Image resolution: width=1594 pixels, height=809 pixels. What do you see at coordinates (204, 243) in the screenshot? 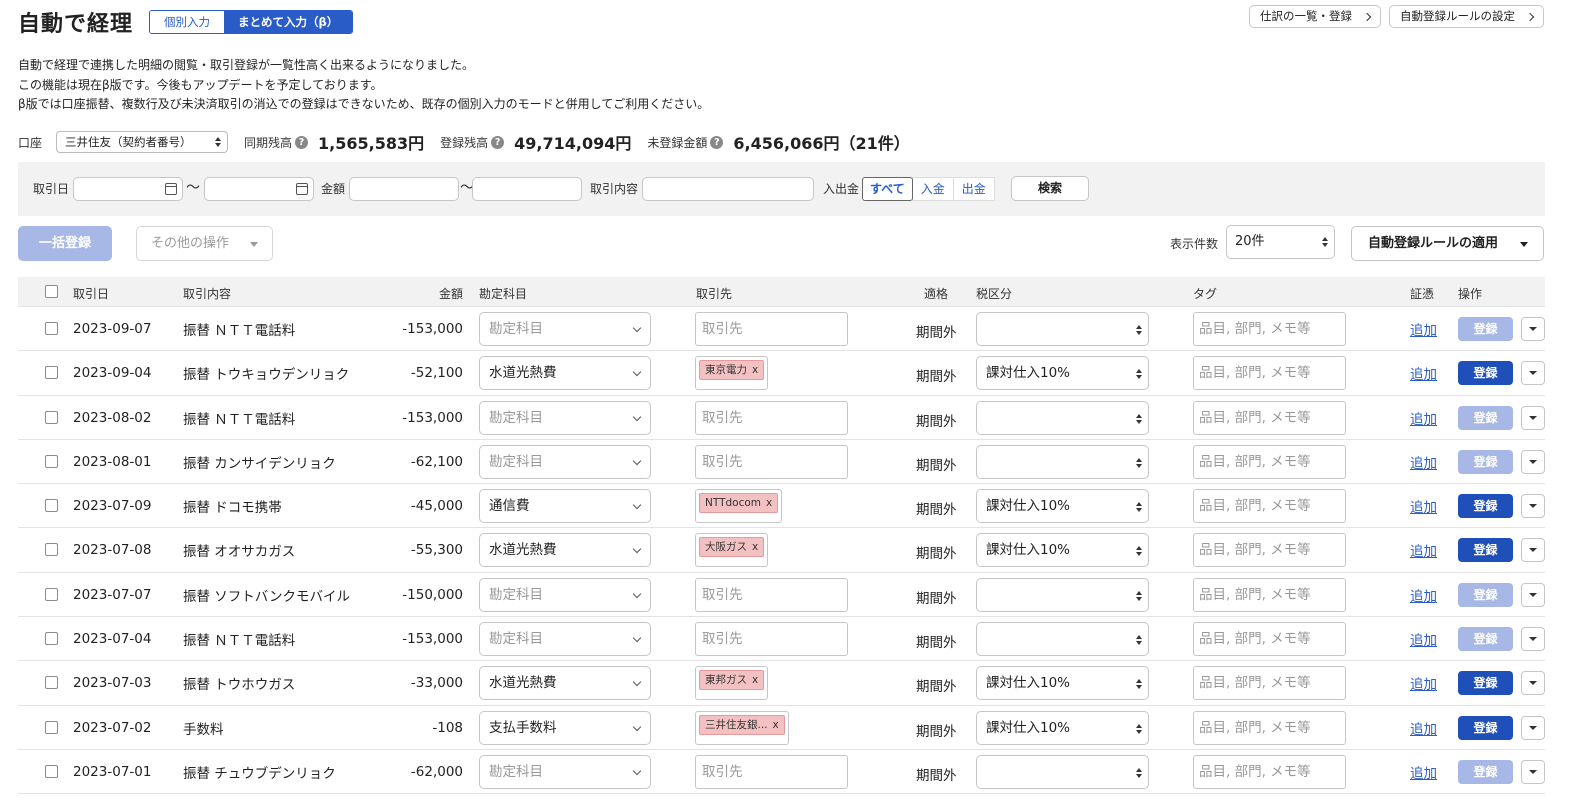
I see `other-operations-button: その他の操作` at bounding box center [204, 243].